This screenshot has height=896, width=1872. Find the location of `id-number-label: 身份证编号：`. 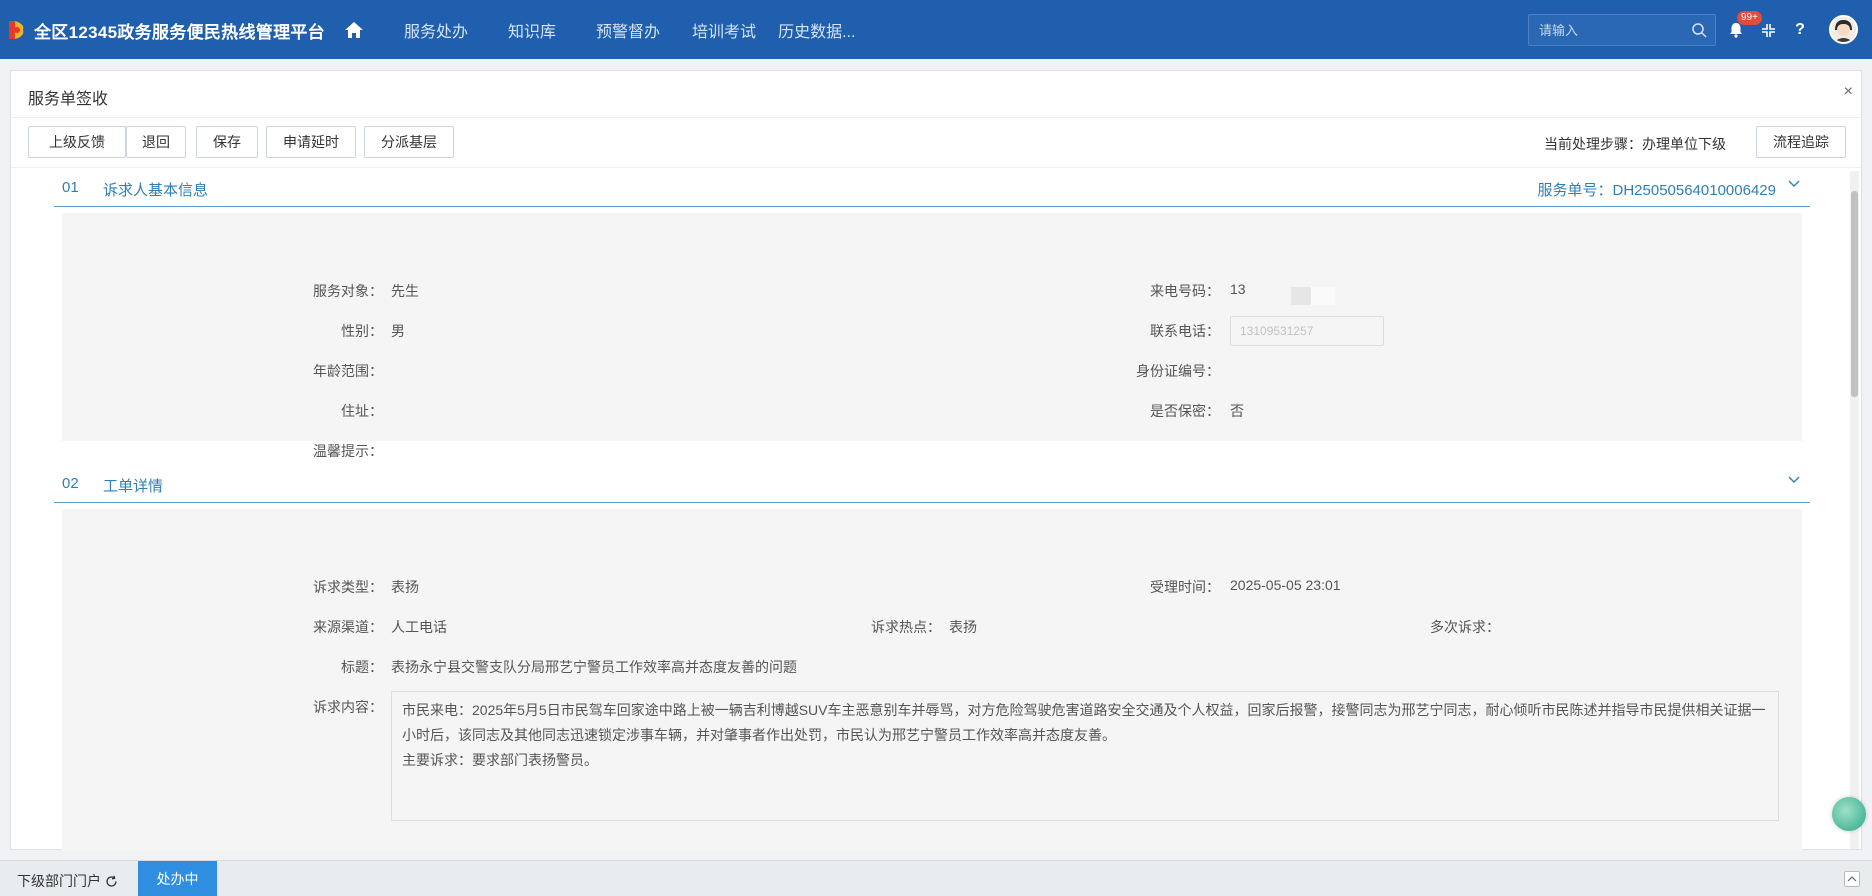

id-number-label: 身份证编号： is located at coordinates (1178, 371).